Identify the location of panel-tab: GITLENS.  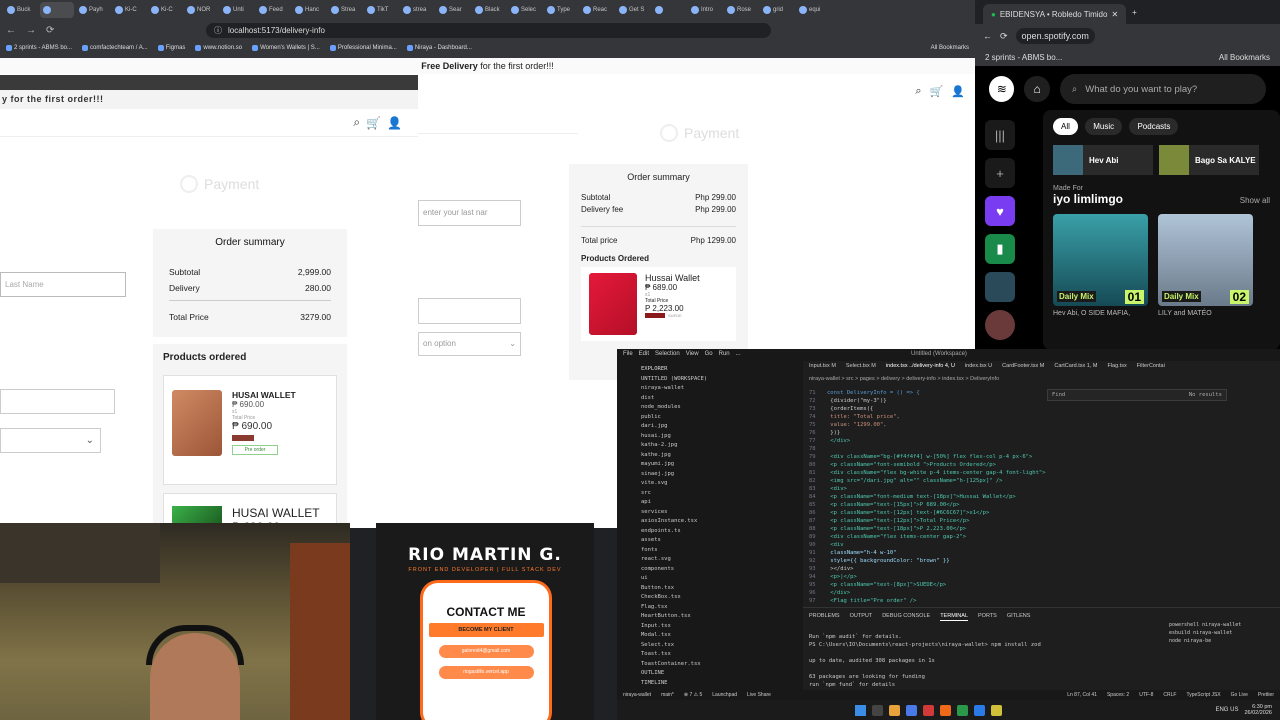
(1019, 616).